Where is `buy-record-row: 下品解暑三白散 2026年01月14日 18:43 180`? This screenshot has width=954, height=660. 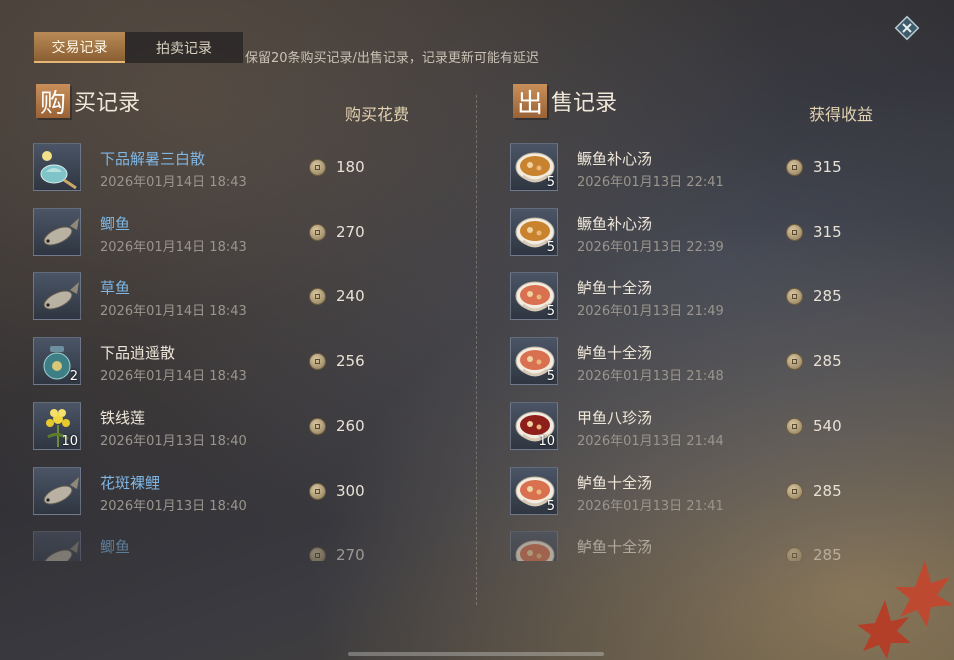
buy-record-row: 下品解暑三白散 2026年01月14日 18:43 180 is located at coordinates (233, 168).